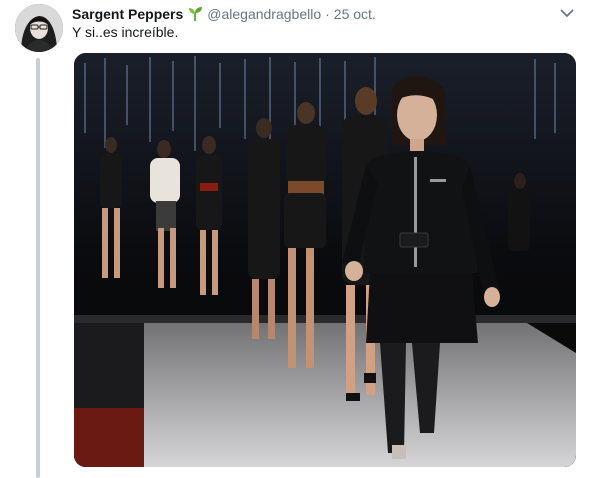 The image size is (593, 478). Describe the element at coordinates (125, 32) in the screenshot. I see `tweet-text: Y si..es increíble.` at that location.